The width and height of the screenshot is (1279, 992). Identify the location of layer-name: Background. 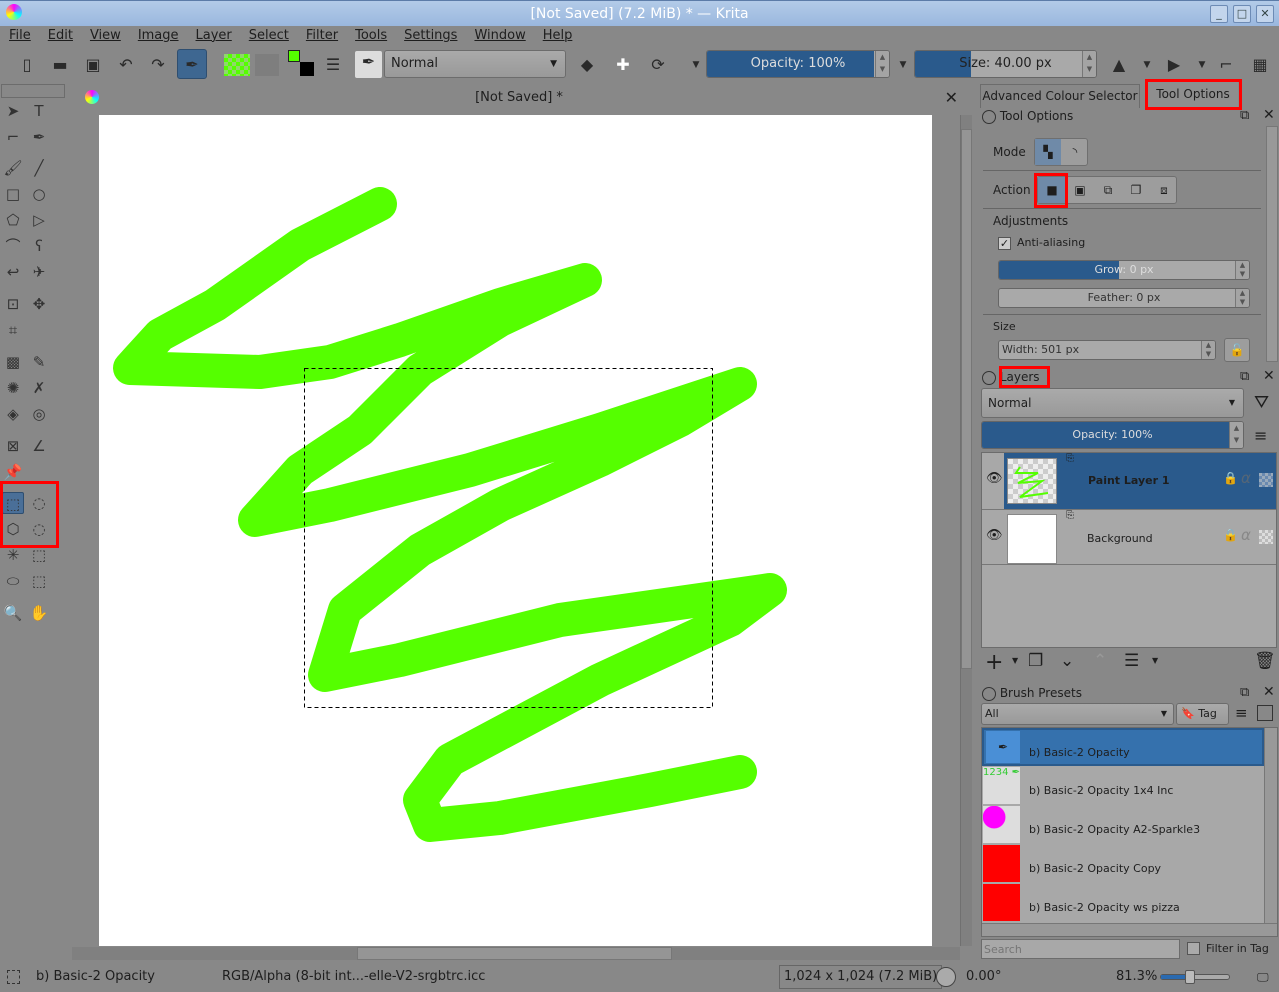
(1120, 538).